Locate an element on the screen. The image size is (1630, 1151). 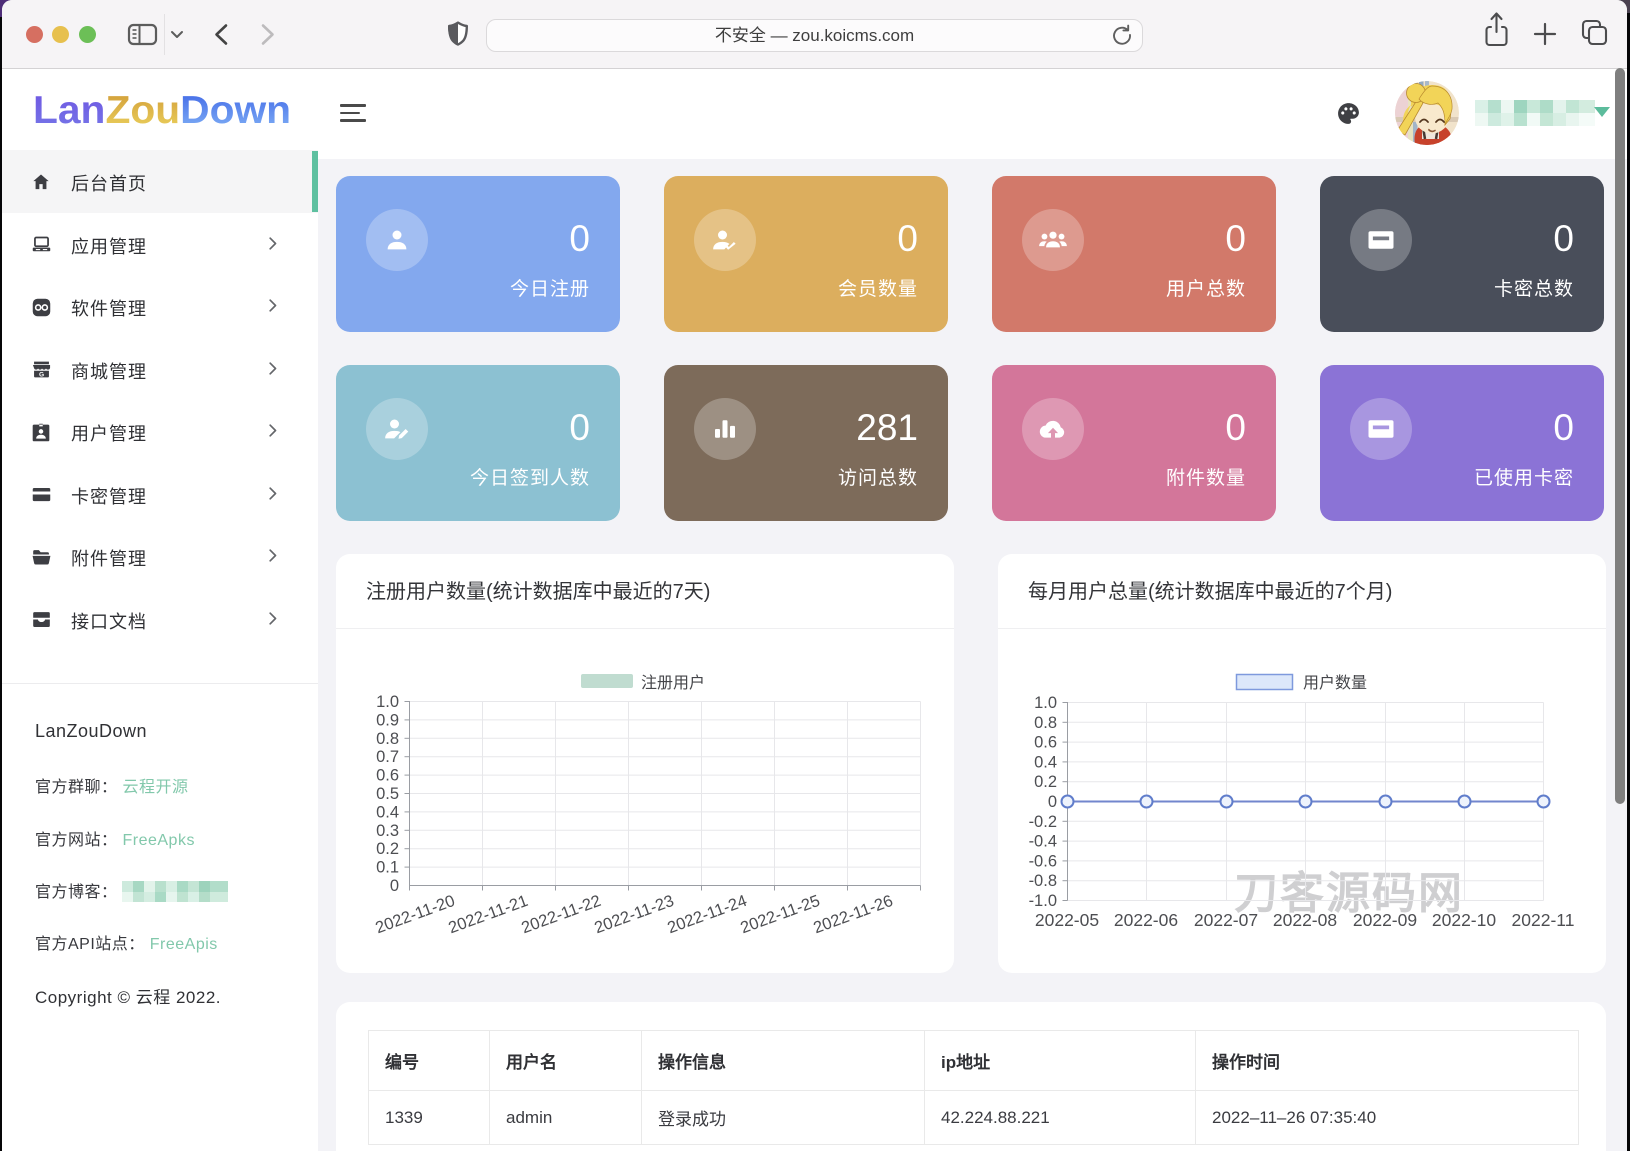
svg-text: 0.3 is located at coordinates (387, 831).